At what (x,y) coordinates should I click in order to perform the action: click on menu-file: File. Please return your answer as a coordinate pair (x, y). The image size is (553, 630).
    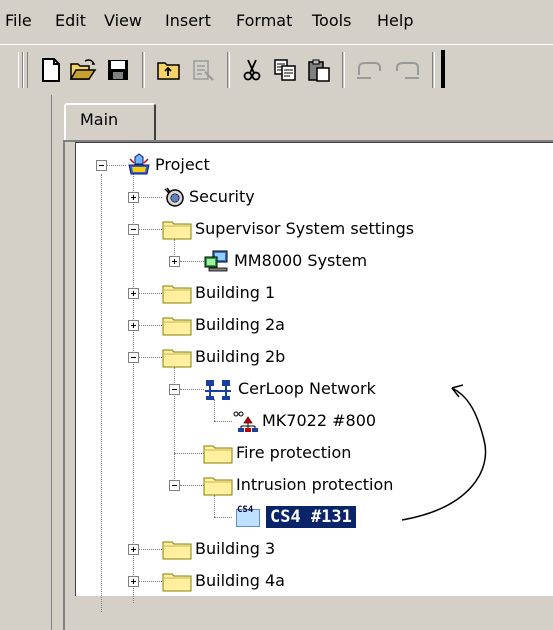
    Looking at the image, I should click on (18, 21).